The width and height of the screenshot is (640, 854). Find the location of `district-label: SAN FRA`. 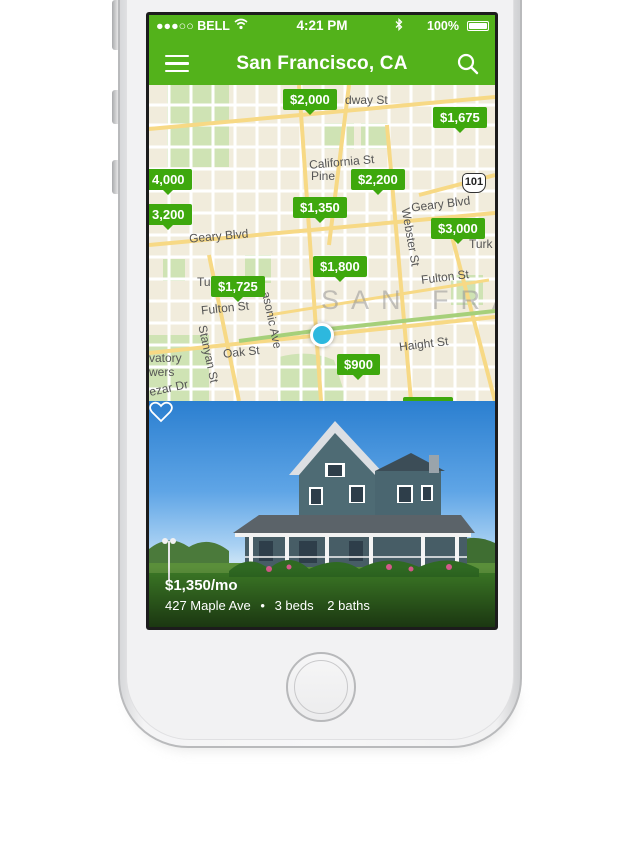

district-label: SAN FRA is located at coordinates (408, 300).